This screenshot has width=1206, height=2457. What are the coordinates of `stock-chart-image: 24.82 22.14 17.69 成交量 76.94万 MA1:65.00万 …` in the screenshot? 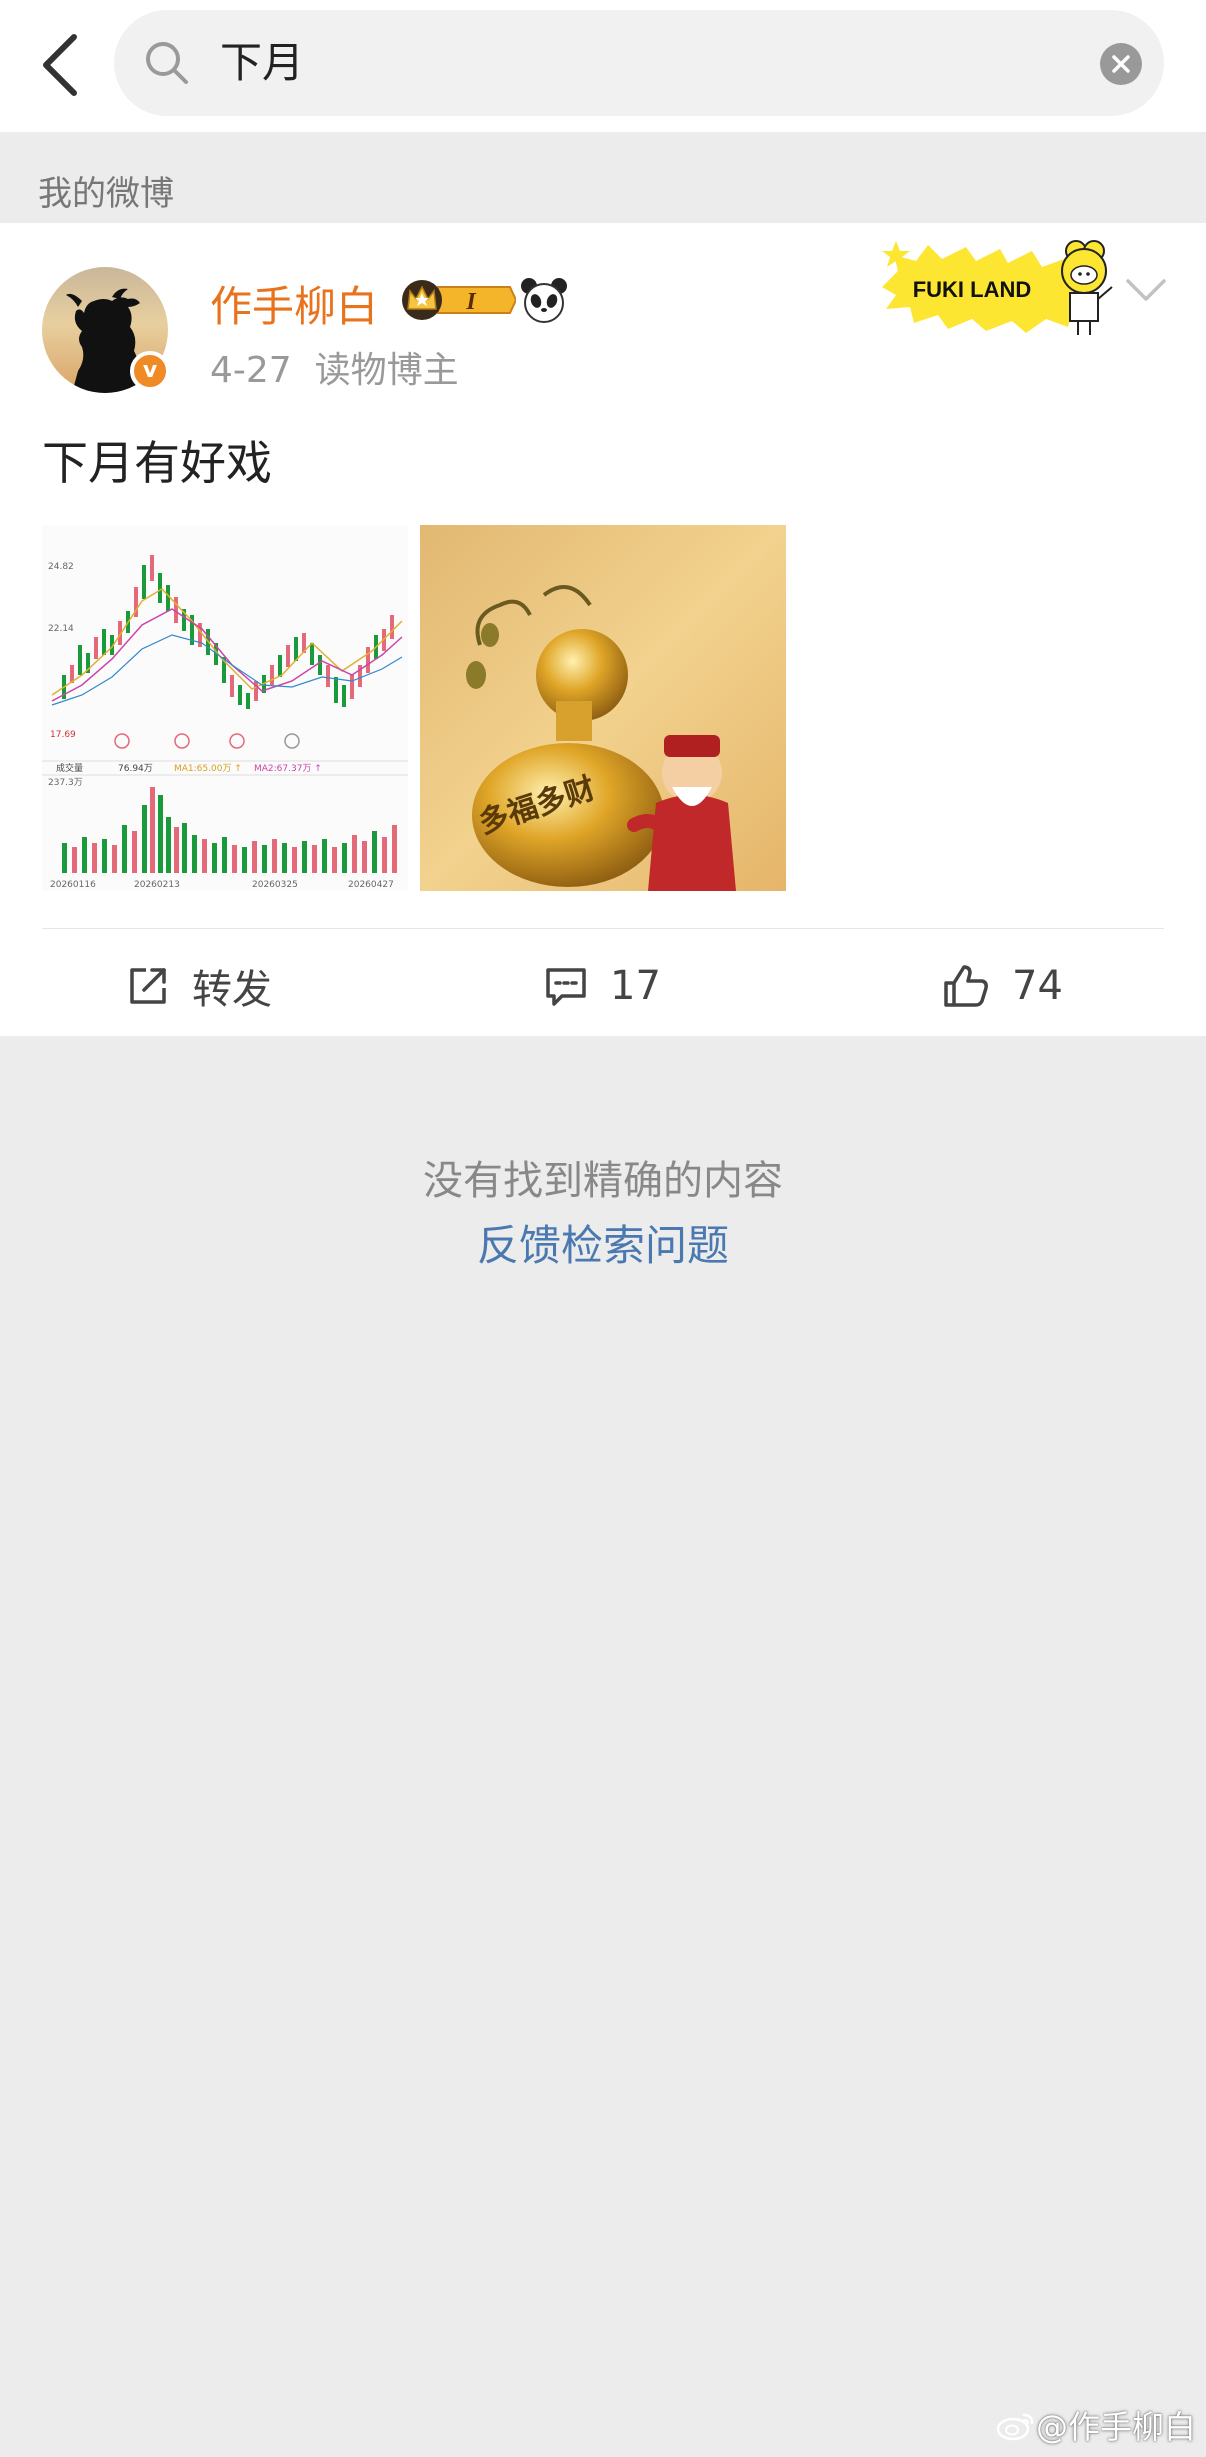 It's located at (225, 708).